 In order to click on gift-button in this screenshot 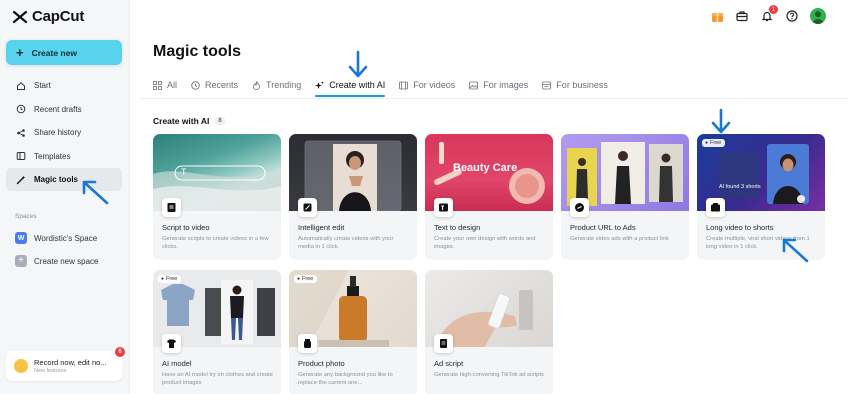, I will do `click(717, 16)`.